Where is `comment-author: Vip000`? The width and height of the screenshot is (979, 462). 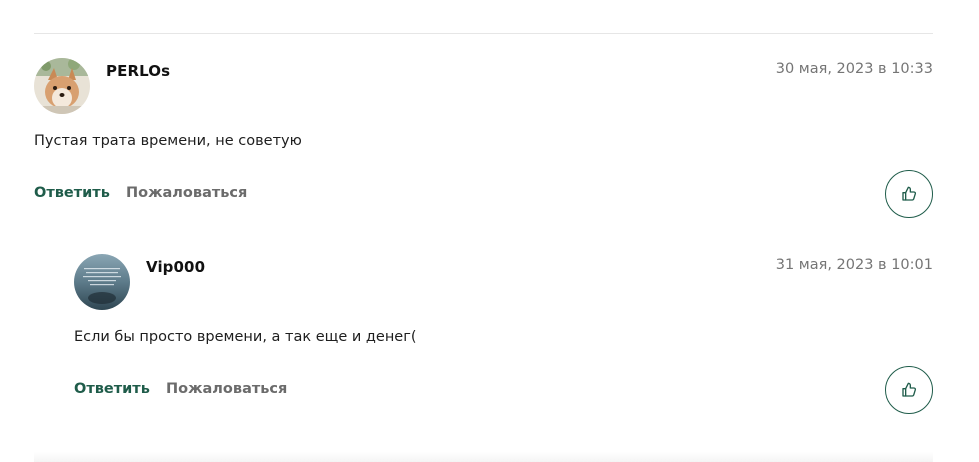
comment-author: Vip000 is located at coordinates (176, 267).